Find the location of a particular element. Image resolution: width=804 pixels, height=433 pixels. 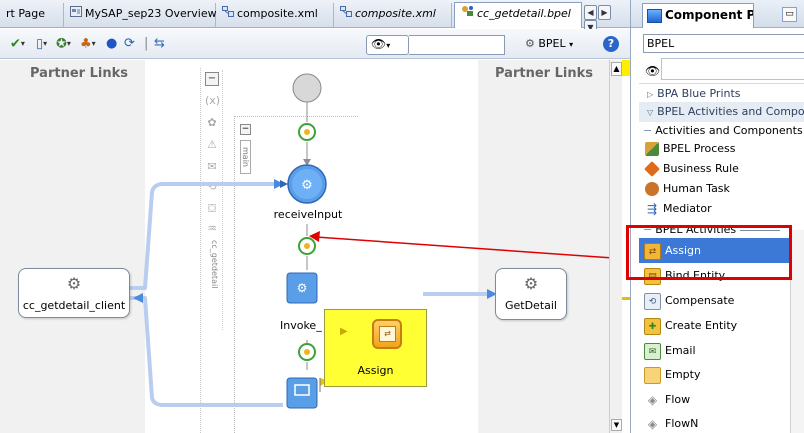

palette-item-bpel-process: BPEL Process is located at coordinates (721, 149).